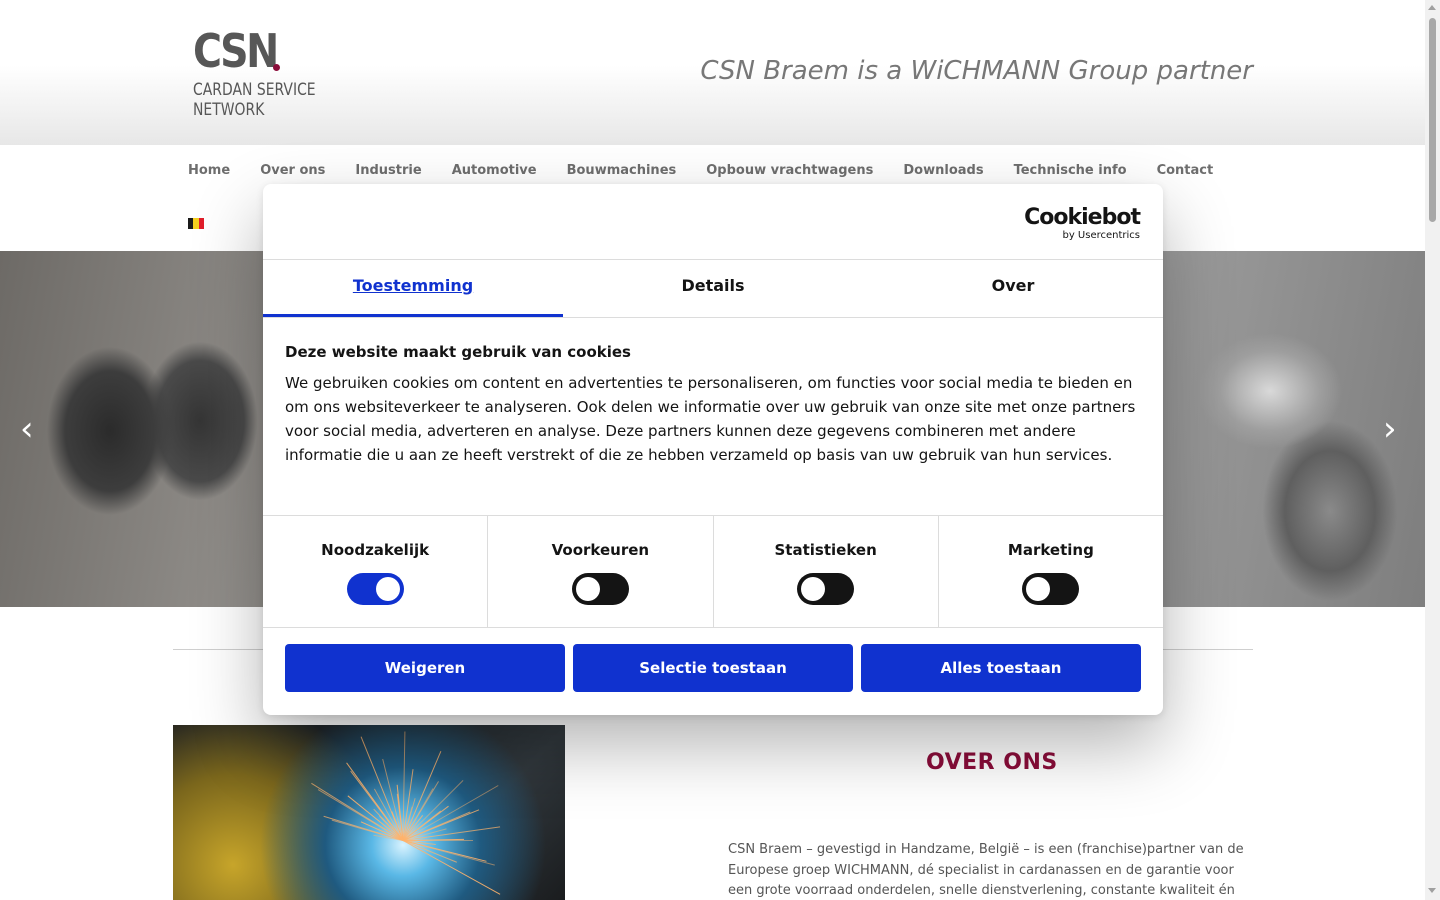 The height and width of the screenshot is (900, 1440). What do you see at coordinates (1013, 288) in the screenshot?
I see `tab-over: Over` at bounding box center [1013, 288].